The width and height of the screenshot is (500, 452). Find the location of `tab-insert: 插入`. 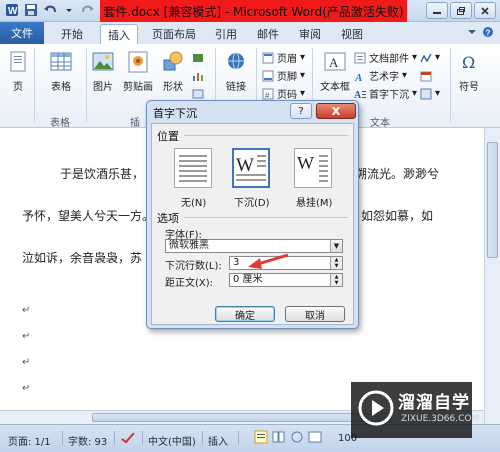

tab-insert: 插入 is located at coordinates (119, 34).